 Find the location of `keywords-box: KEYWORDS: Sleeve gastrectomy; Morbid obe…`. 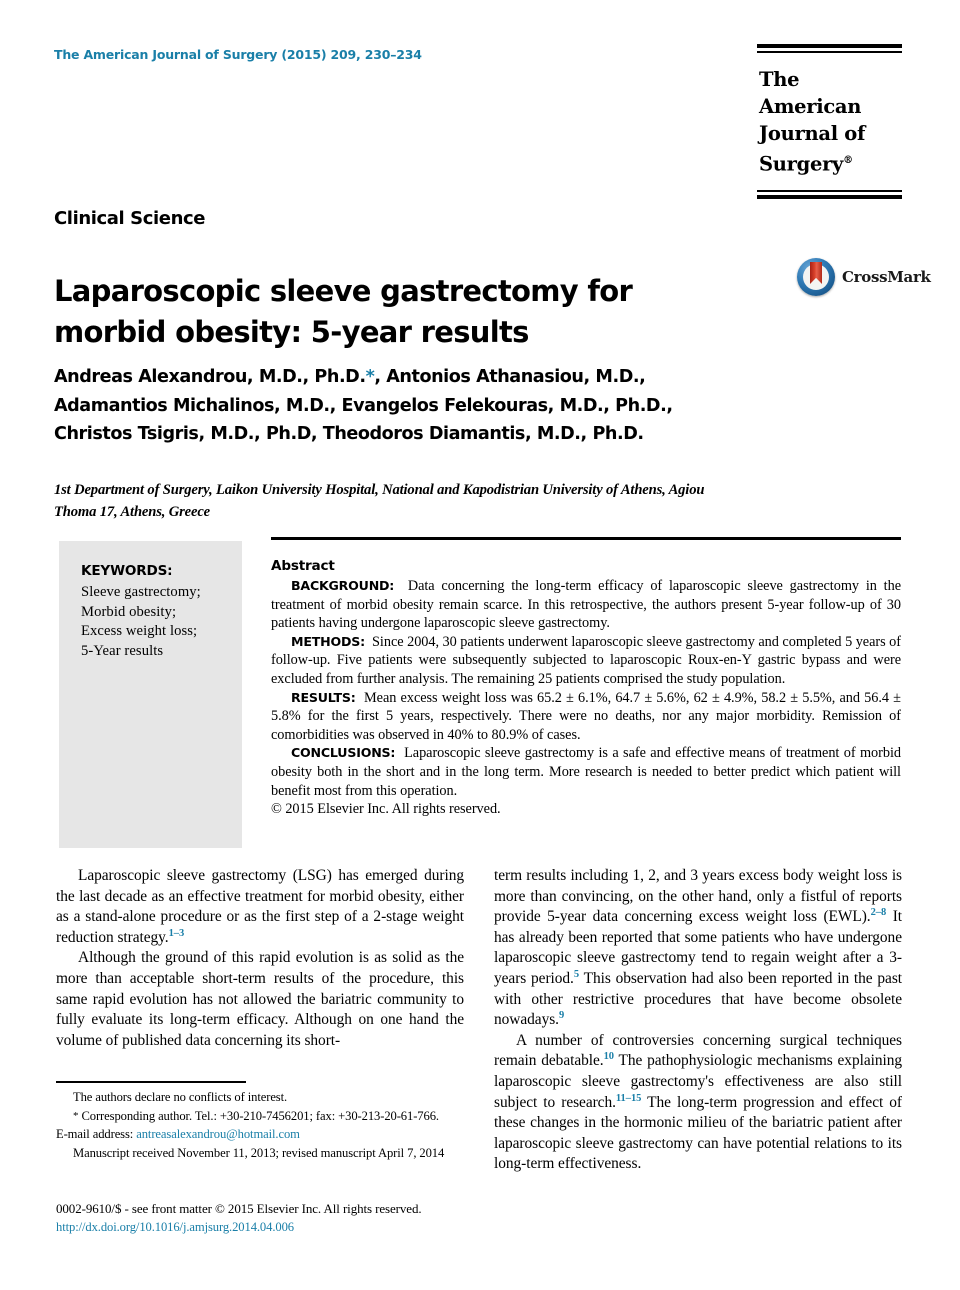

keywords-box: KEYWORDS: Sleeve gastrectomy; Morbid obe… is located at coordinates (150, 694).